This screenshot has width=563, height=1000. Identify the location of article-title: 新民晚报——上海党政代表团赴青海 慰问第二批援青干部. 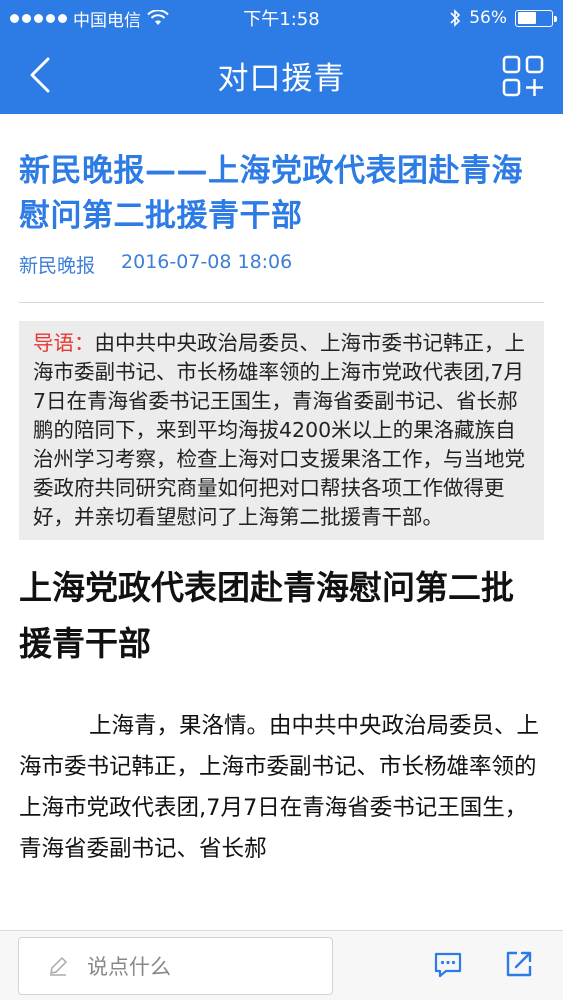
(271, 193).